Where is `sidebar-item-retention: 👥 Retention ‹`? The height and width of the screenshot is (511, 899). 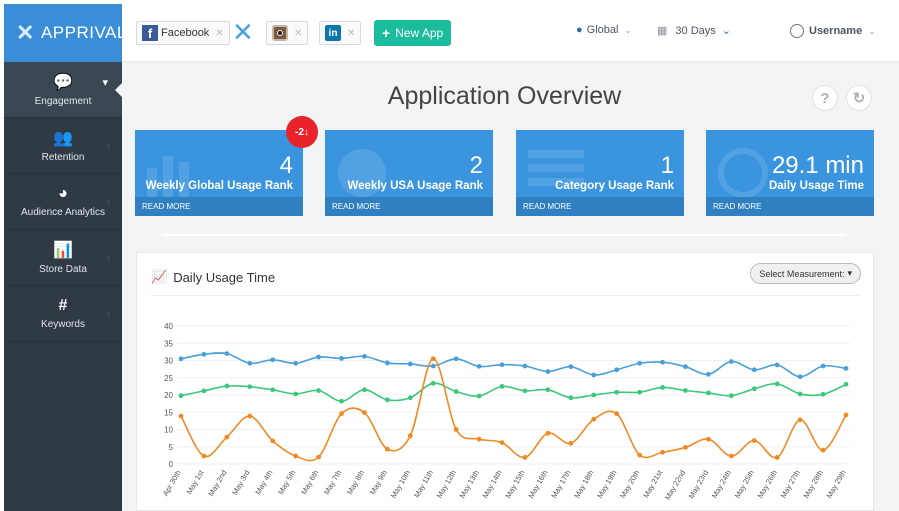 sidebar-item-retention: 👥 Retention ‹ is located at coordinates (63, 146).